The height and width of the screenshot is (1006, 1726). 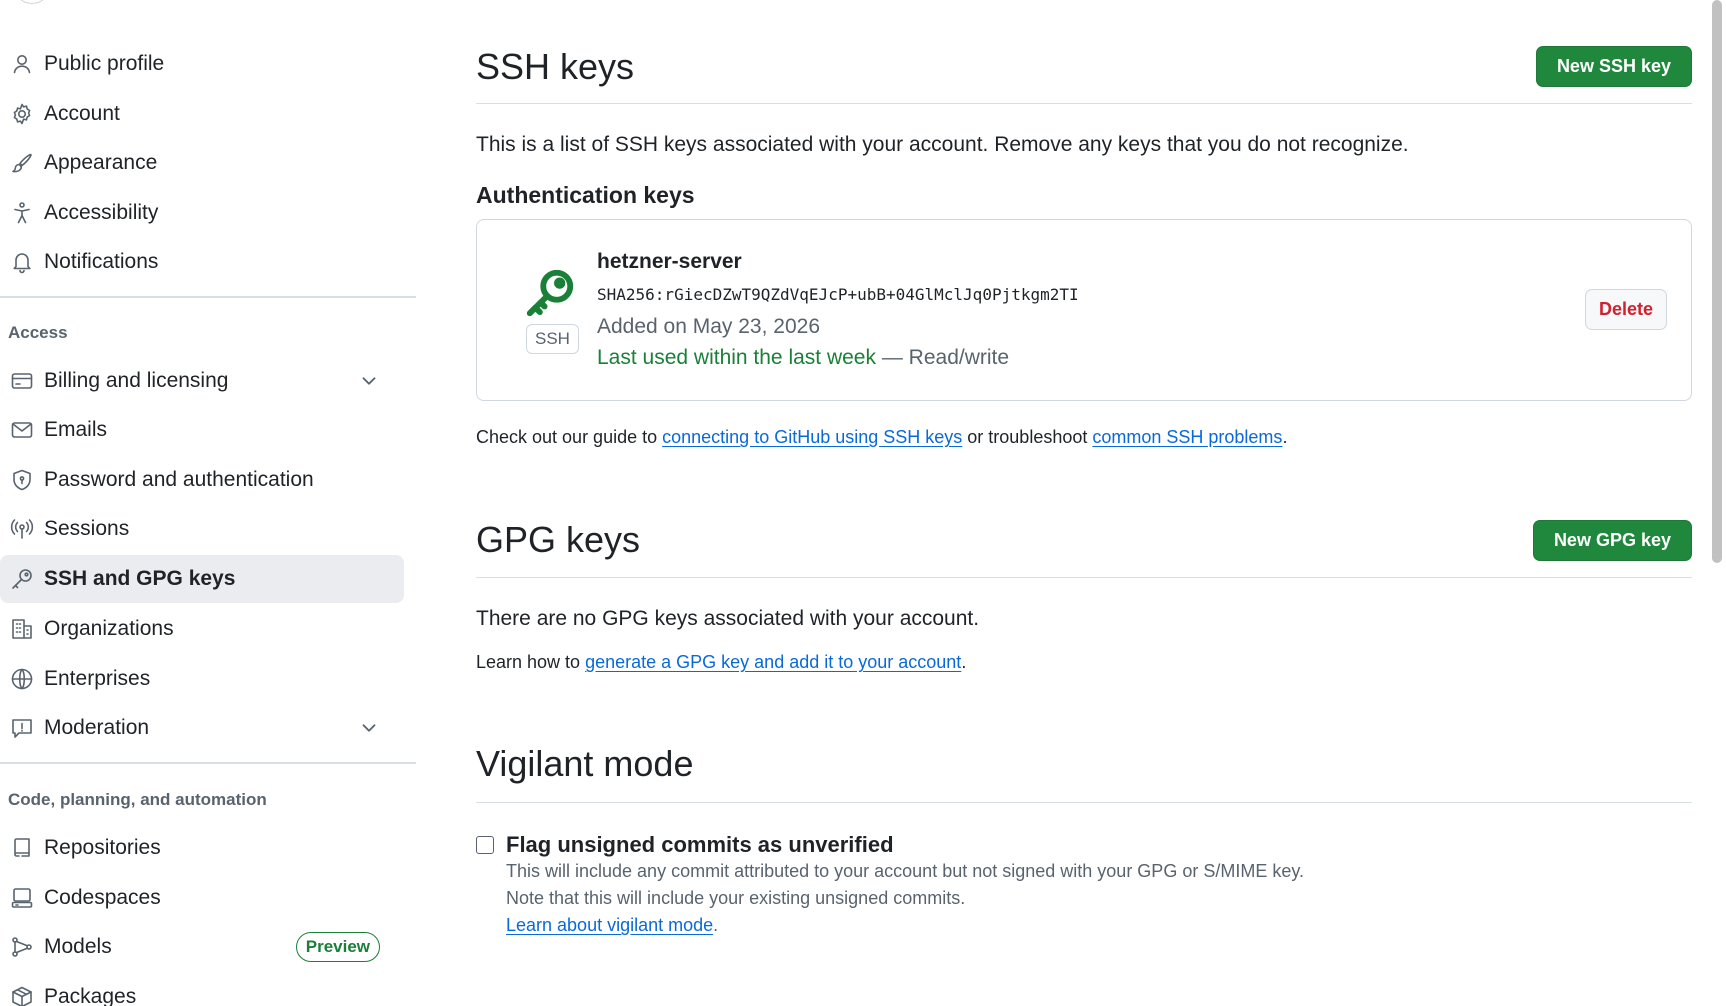 I want to click on new-ssh-key-button: New SSH key, so click(x=1613, y=66).